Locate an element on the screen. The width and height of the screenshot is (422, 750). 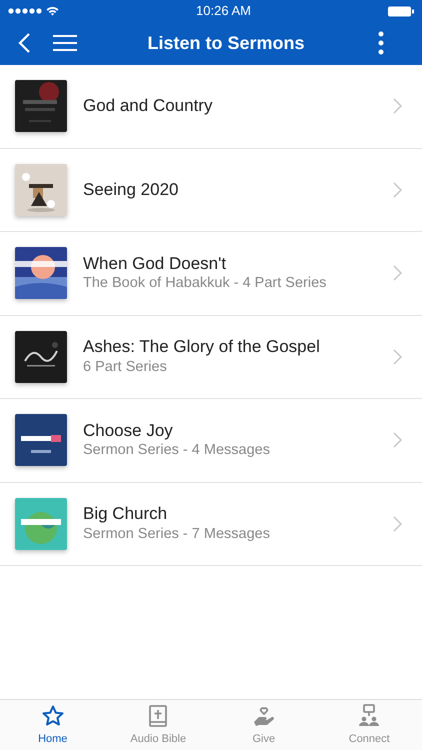
signal-icon is located at coordinates (25, 11).